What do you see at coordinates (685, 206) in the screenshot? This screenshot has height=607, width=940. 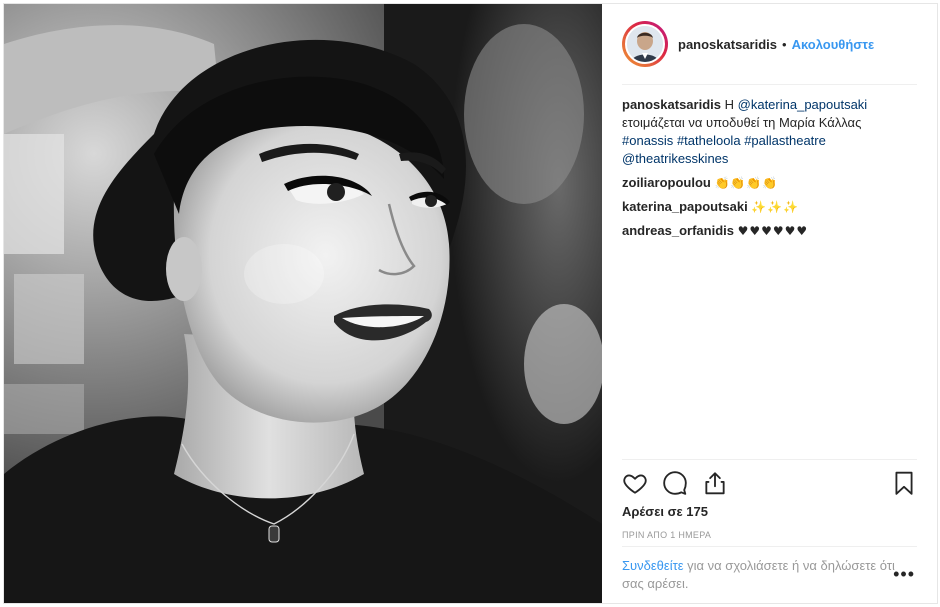 I see `comment-username: katerina_papoutsaki` at bounding box center [685, 206].